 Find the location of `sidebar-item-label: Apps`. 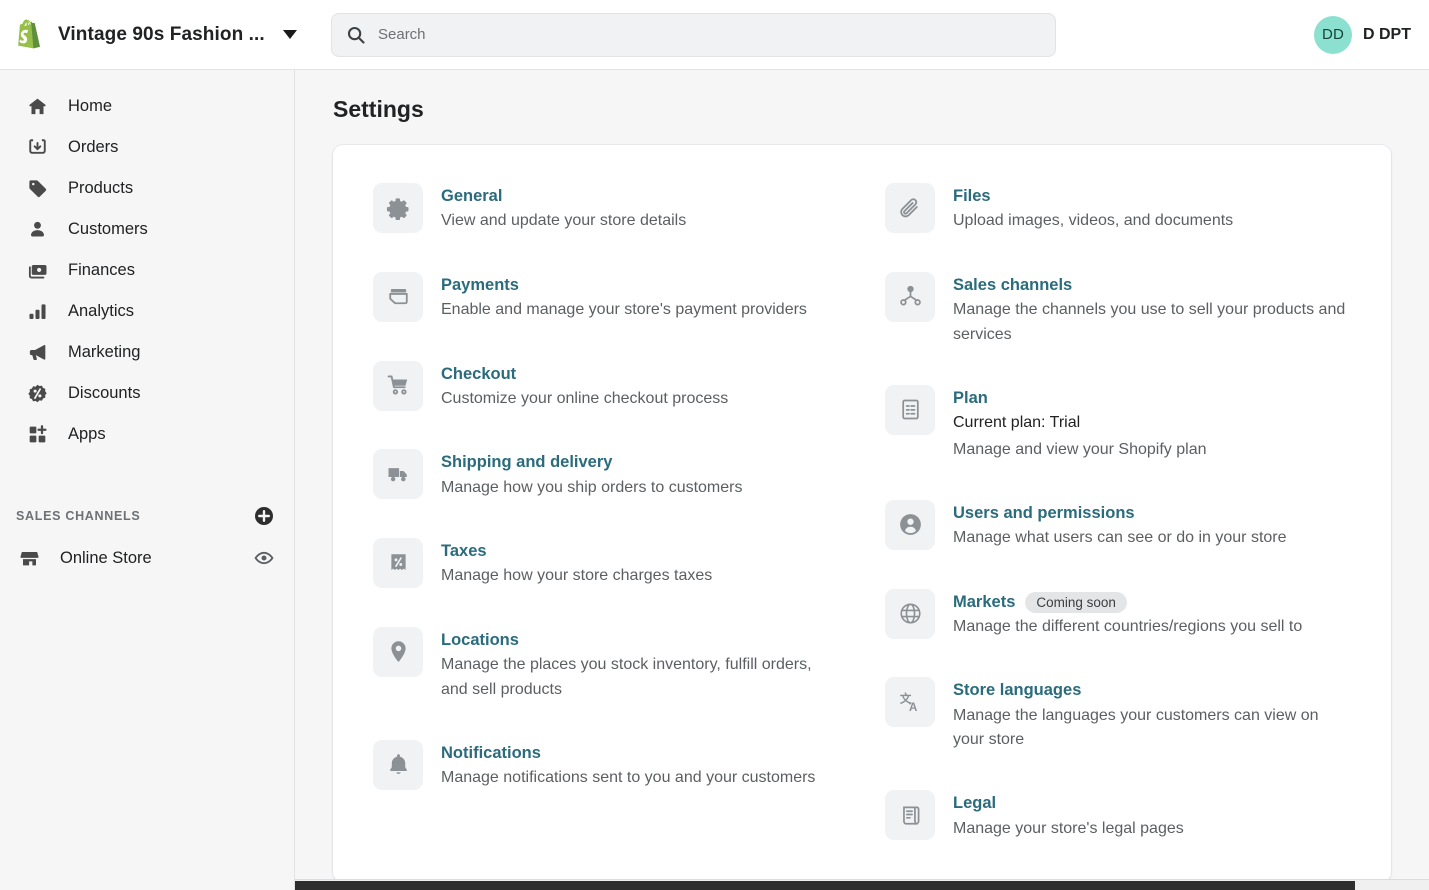

sidebar-item-label: Apps is located at coordinates (87, 434).